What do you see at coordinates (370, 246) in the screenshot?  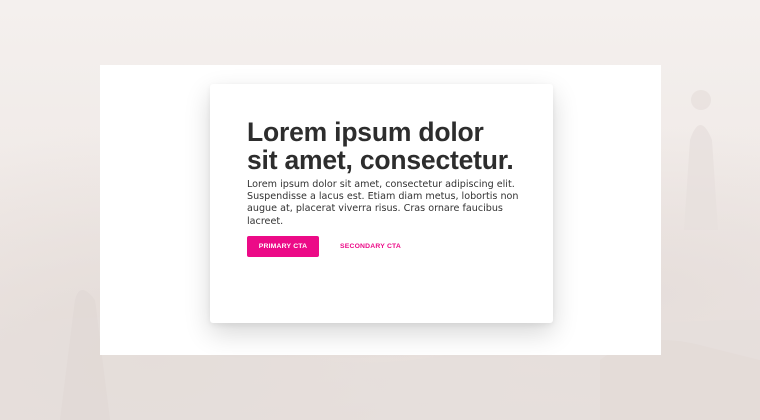 I see `secondary-cta-button: SECONDARY CTA` at bounding box center [370, 246].